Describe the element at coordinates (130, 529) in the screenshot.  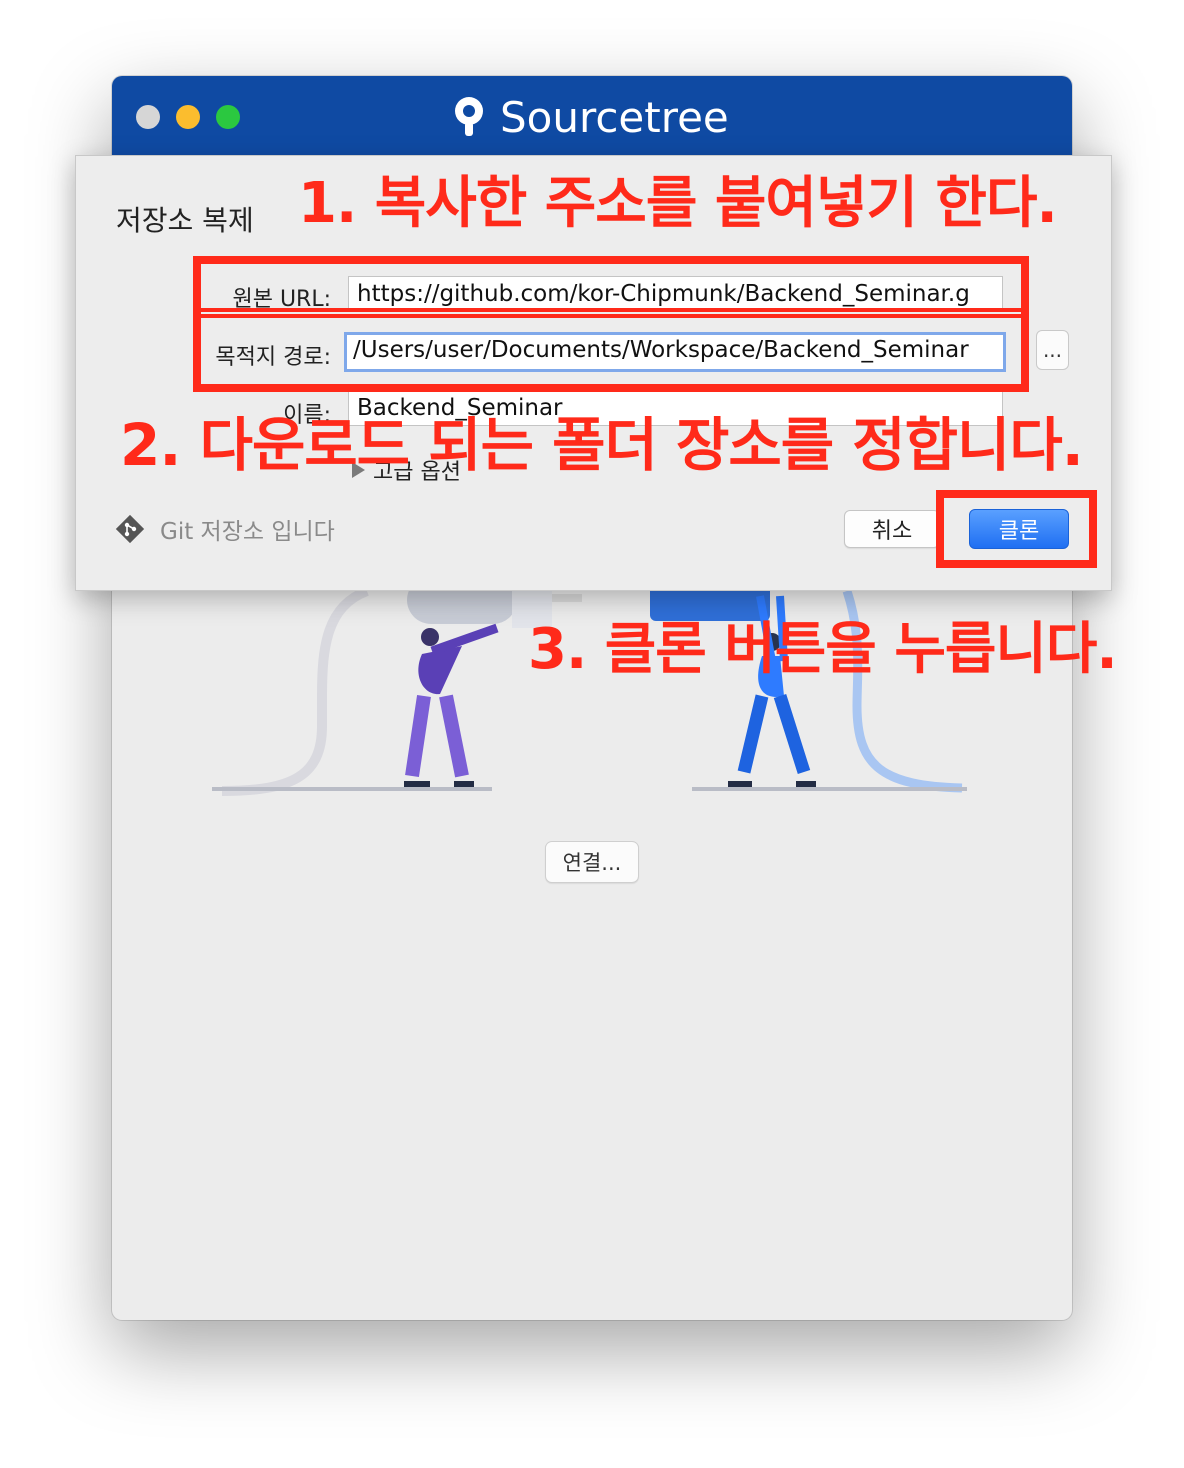
I see `git-diamond-icon` at that location.